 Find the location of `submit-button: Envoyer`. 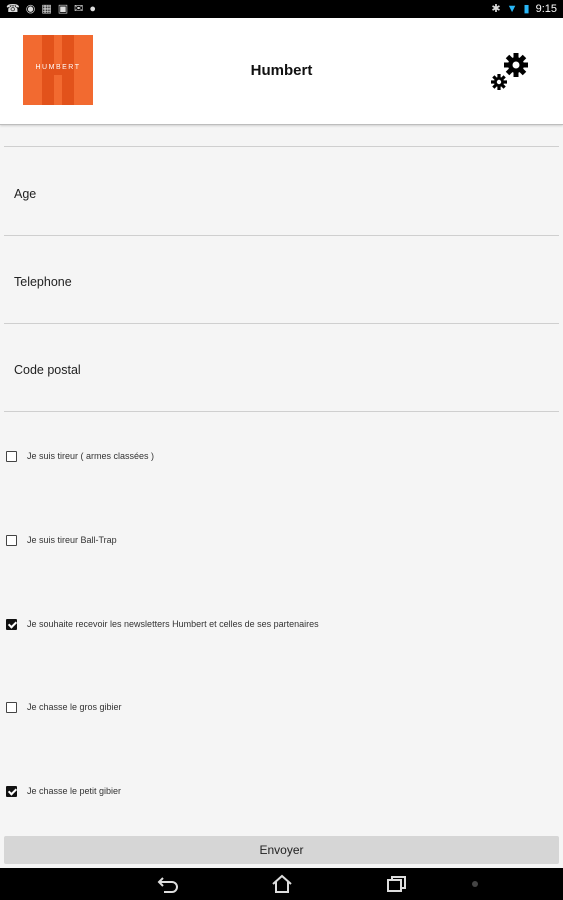

submit-button: Envoyer is located at coordinates (281, 850).